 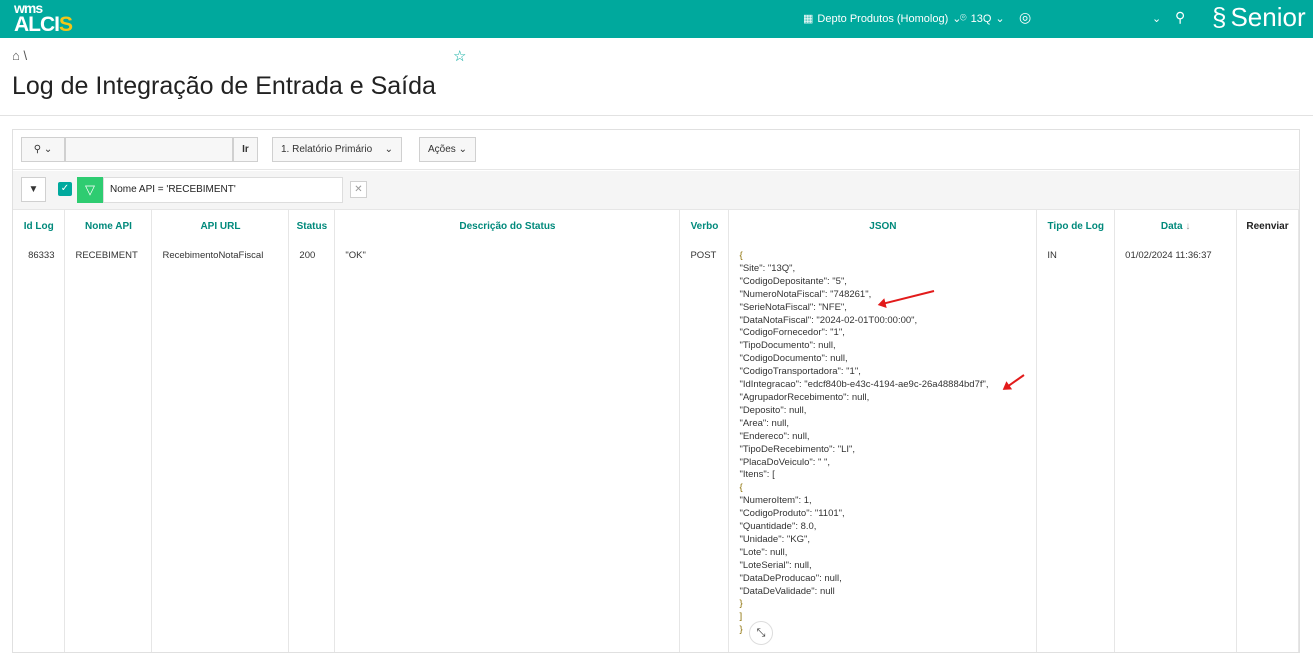 What do you see at coordinates (792, 514) in the screenshot?
I see `json-line: "CodigoProduto": "1101",` at bounding box center [792, 514].